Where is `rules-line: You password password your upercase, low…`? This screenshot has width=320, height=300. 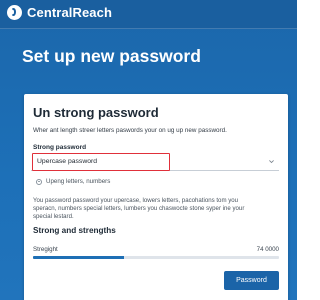
rules-line: You password password your upercase, low… is located at coordinates (136, 200).